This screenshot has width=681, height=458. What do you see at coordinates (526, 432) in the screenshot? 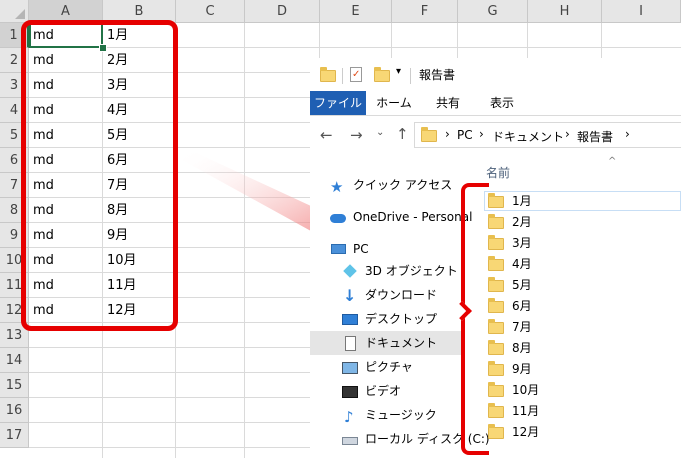
I see `folder-name: 12月` at bounding box center [526, 432].